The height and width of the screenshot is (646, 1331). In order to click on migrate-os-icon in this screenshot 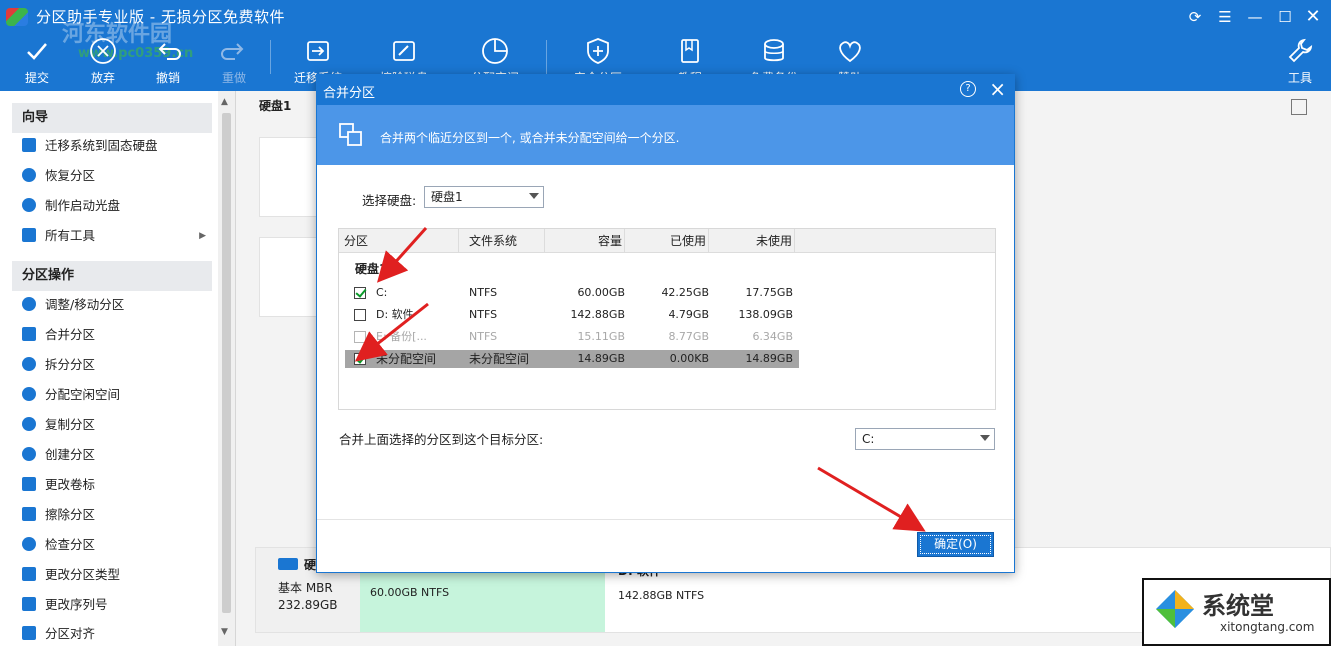, I will do `click(318, 51)`.